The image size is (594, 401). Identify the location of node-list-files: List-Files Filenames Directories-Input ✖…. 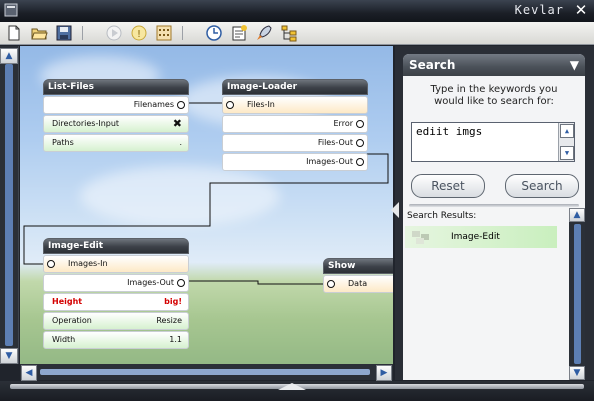
(116, 115).